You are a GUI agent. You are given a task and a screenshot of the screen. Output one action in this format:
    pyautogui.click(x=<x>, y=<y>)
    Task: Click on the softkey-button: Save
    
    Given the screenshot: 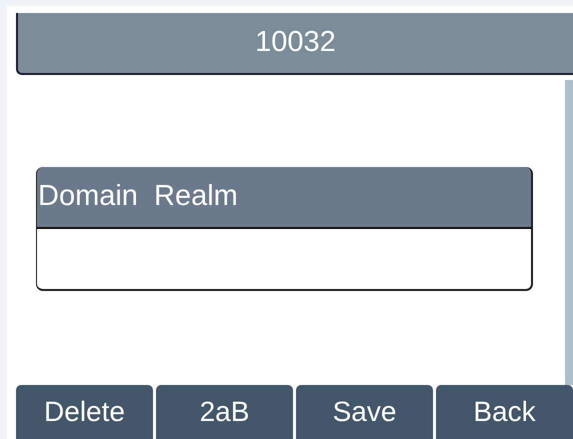 What is the action you would take?
    pyautogui.click(x=364, y=412)
    